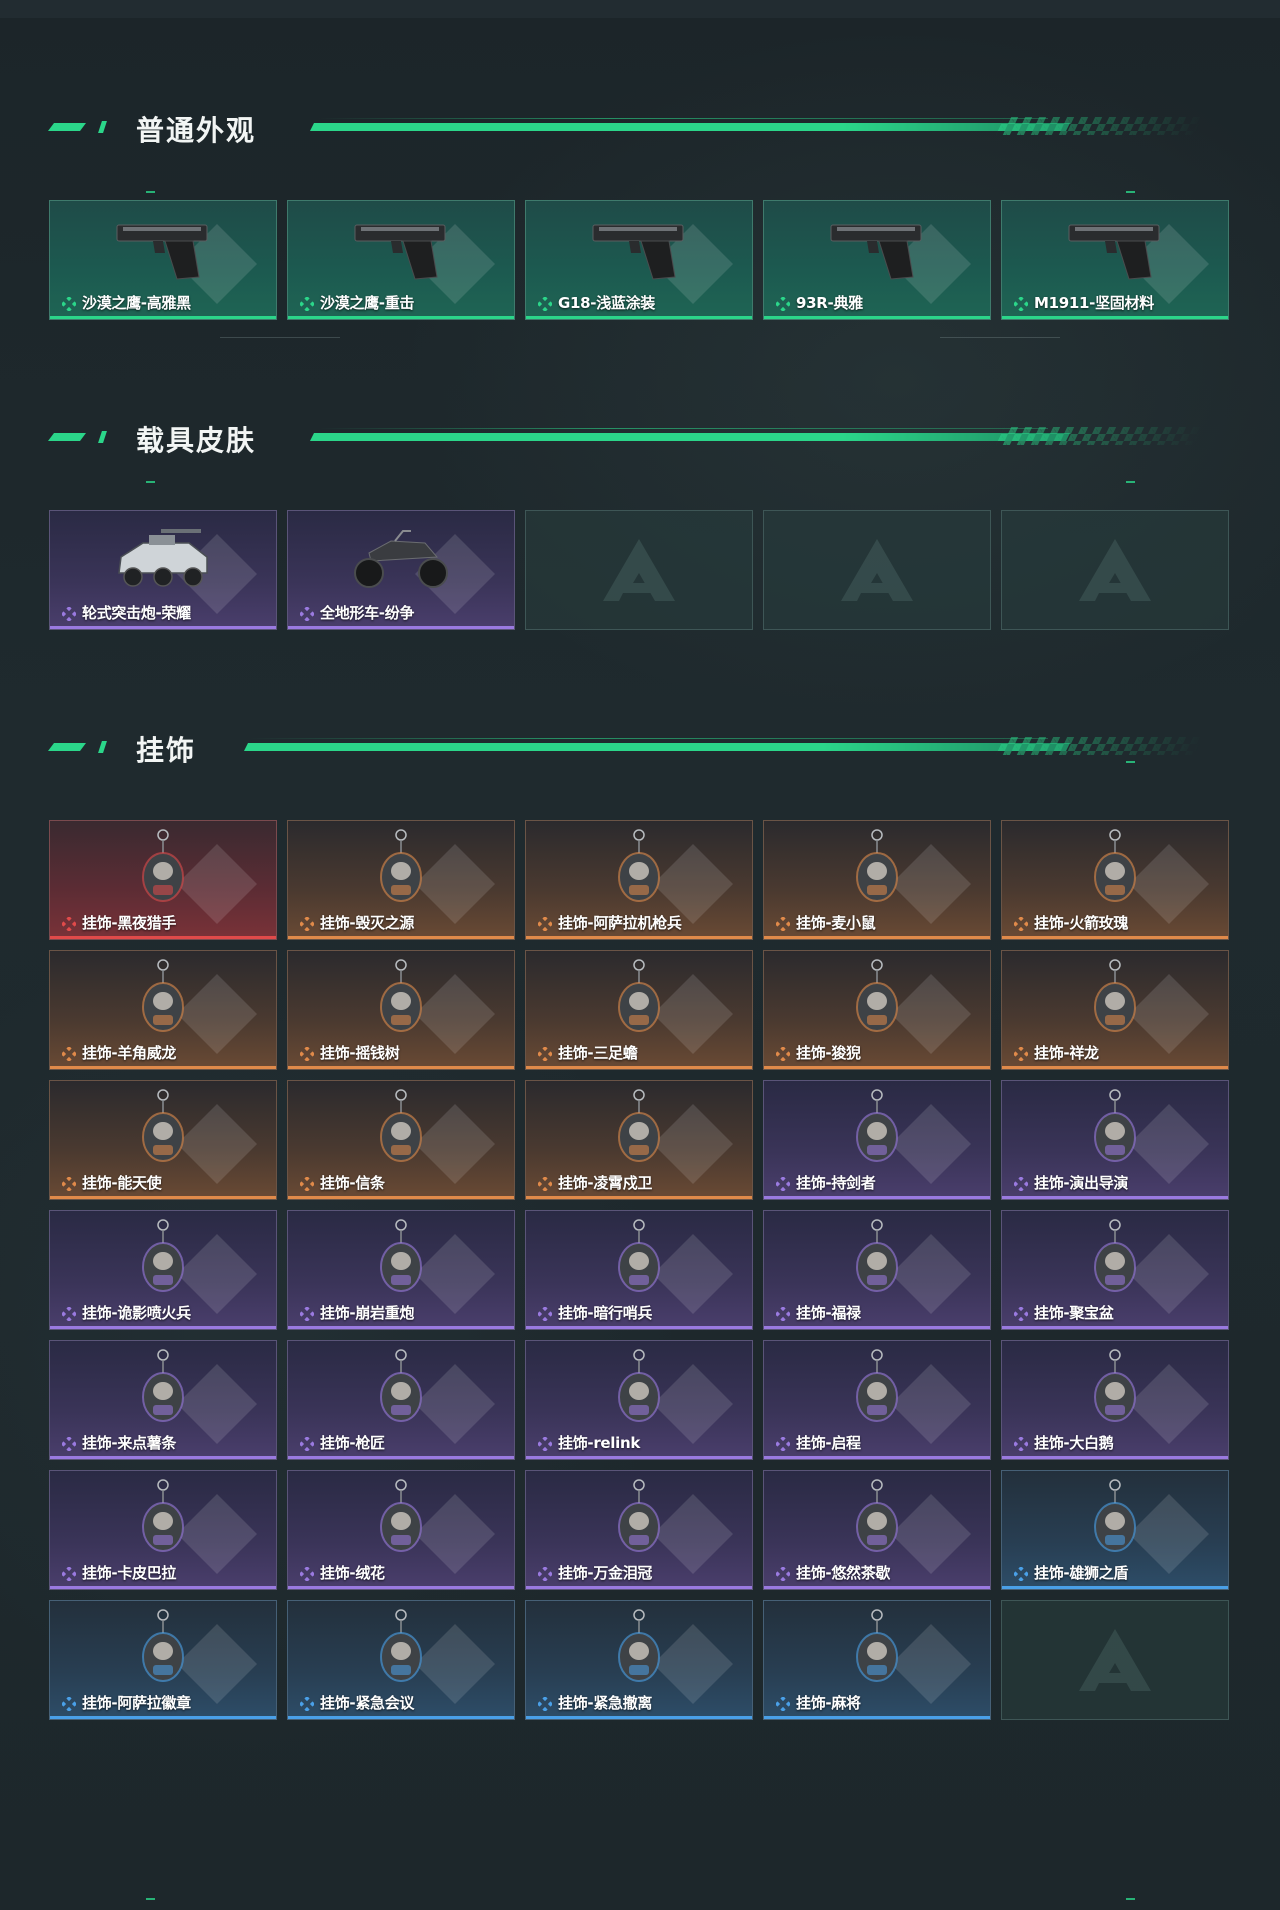 This screenshot has width=1280, height=1910. What do you see at coordinates (1115, 260) in the screenshot?
I see `item-card: M1911-坚固材料` at bounding box center [1115, 260].